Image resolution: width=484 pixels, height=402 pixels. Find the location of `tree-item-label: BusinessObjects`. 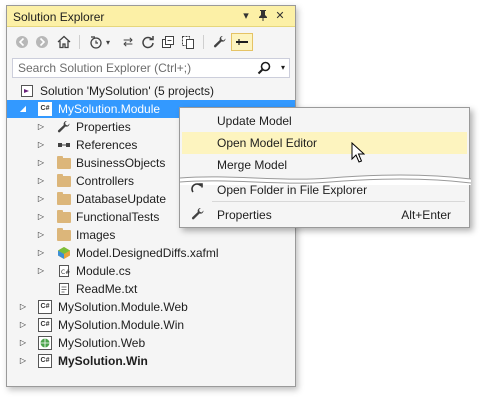

tree-item-label: BusinessObjects is located at coordinates (121, 163).